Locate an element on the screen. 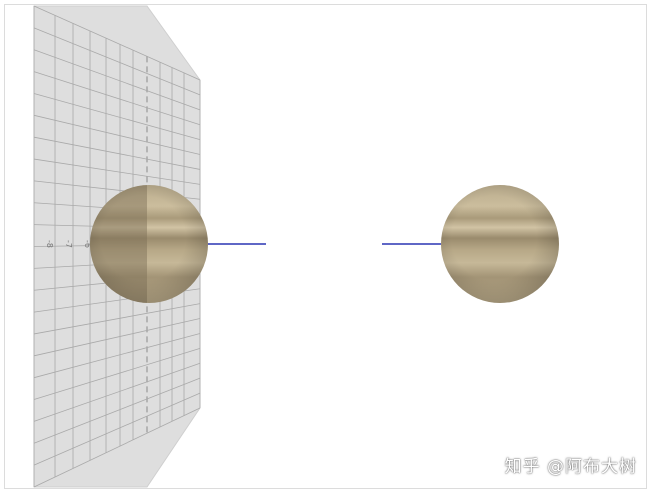 This screenshot has height=493, width=651. right-sphere is located at coordinates (500, 244).